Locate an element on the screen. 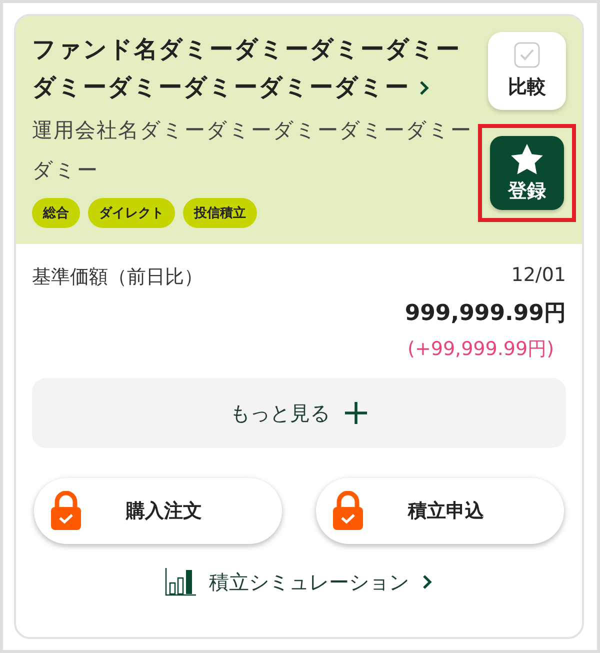 This screenshot has width=600, height=653. more-button: もっと見る is located at coordinates (299, 413).